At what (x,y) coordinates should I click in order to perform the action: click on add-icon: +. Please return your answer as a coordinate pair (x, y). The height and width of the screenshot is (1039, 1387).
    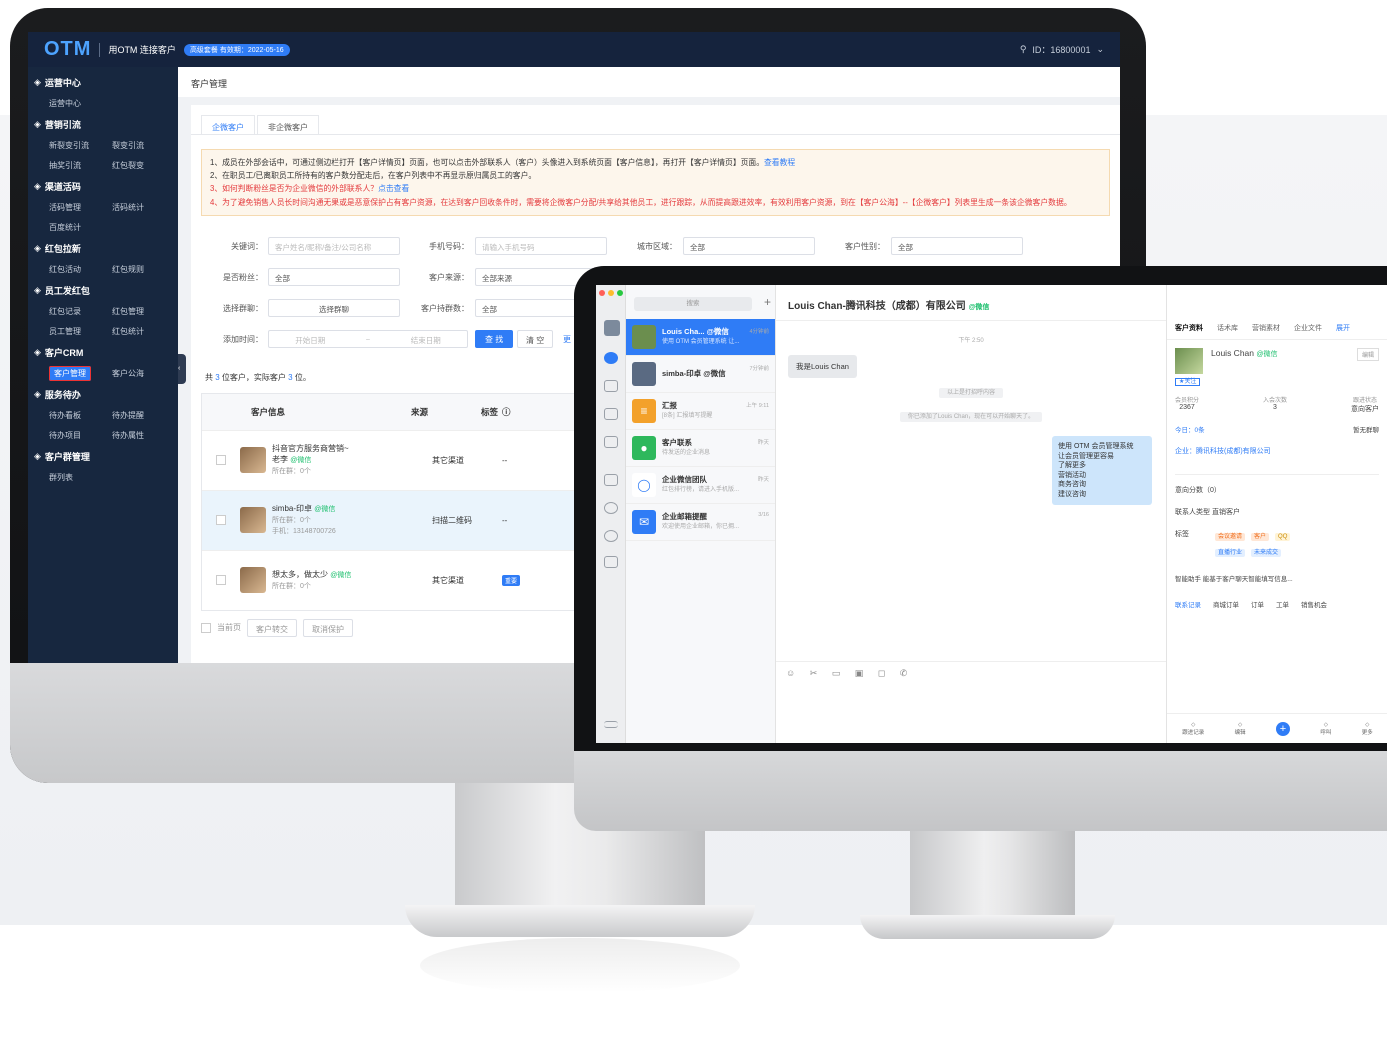
    Looking at the image, I should click on (767, 302).